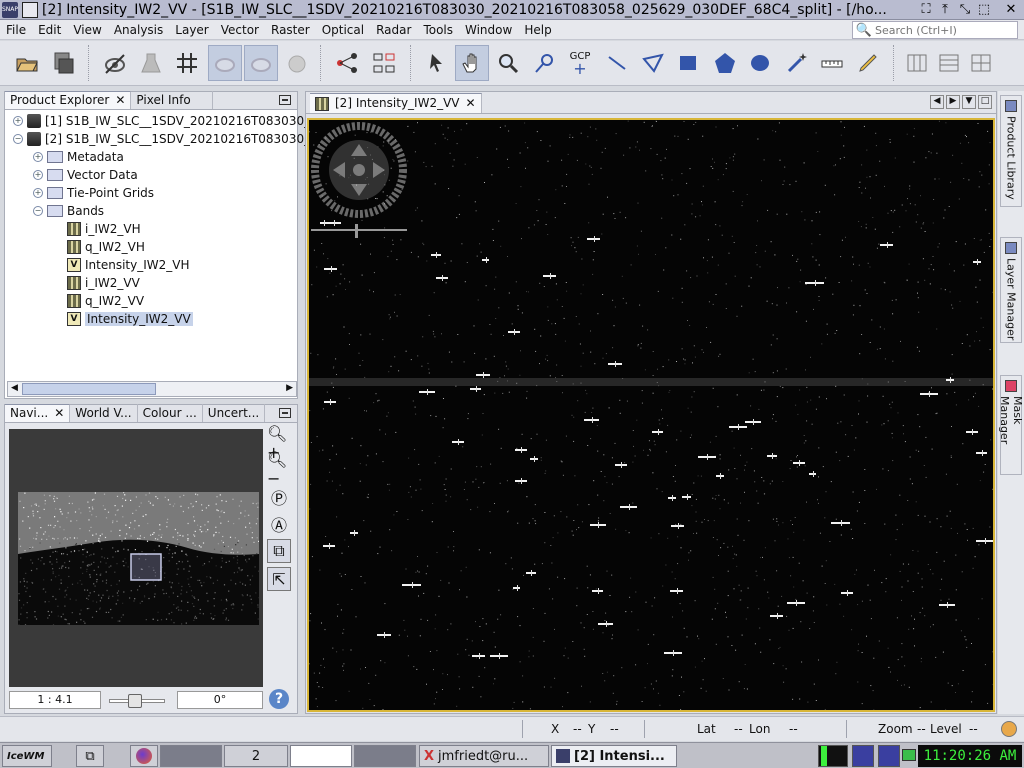  I want to click on line-tool-button, so click(617, 63).